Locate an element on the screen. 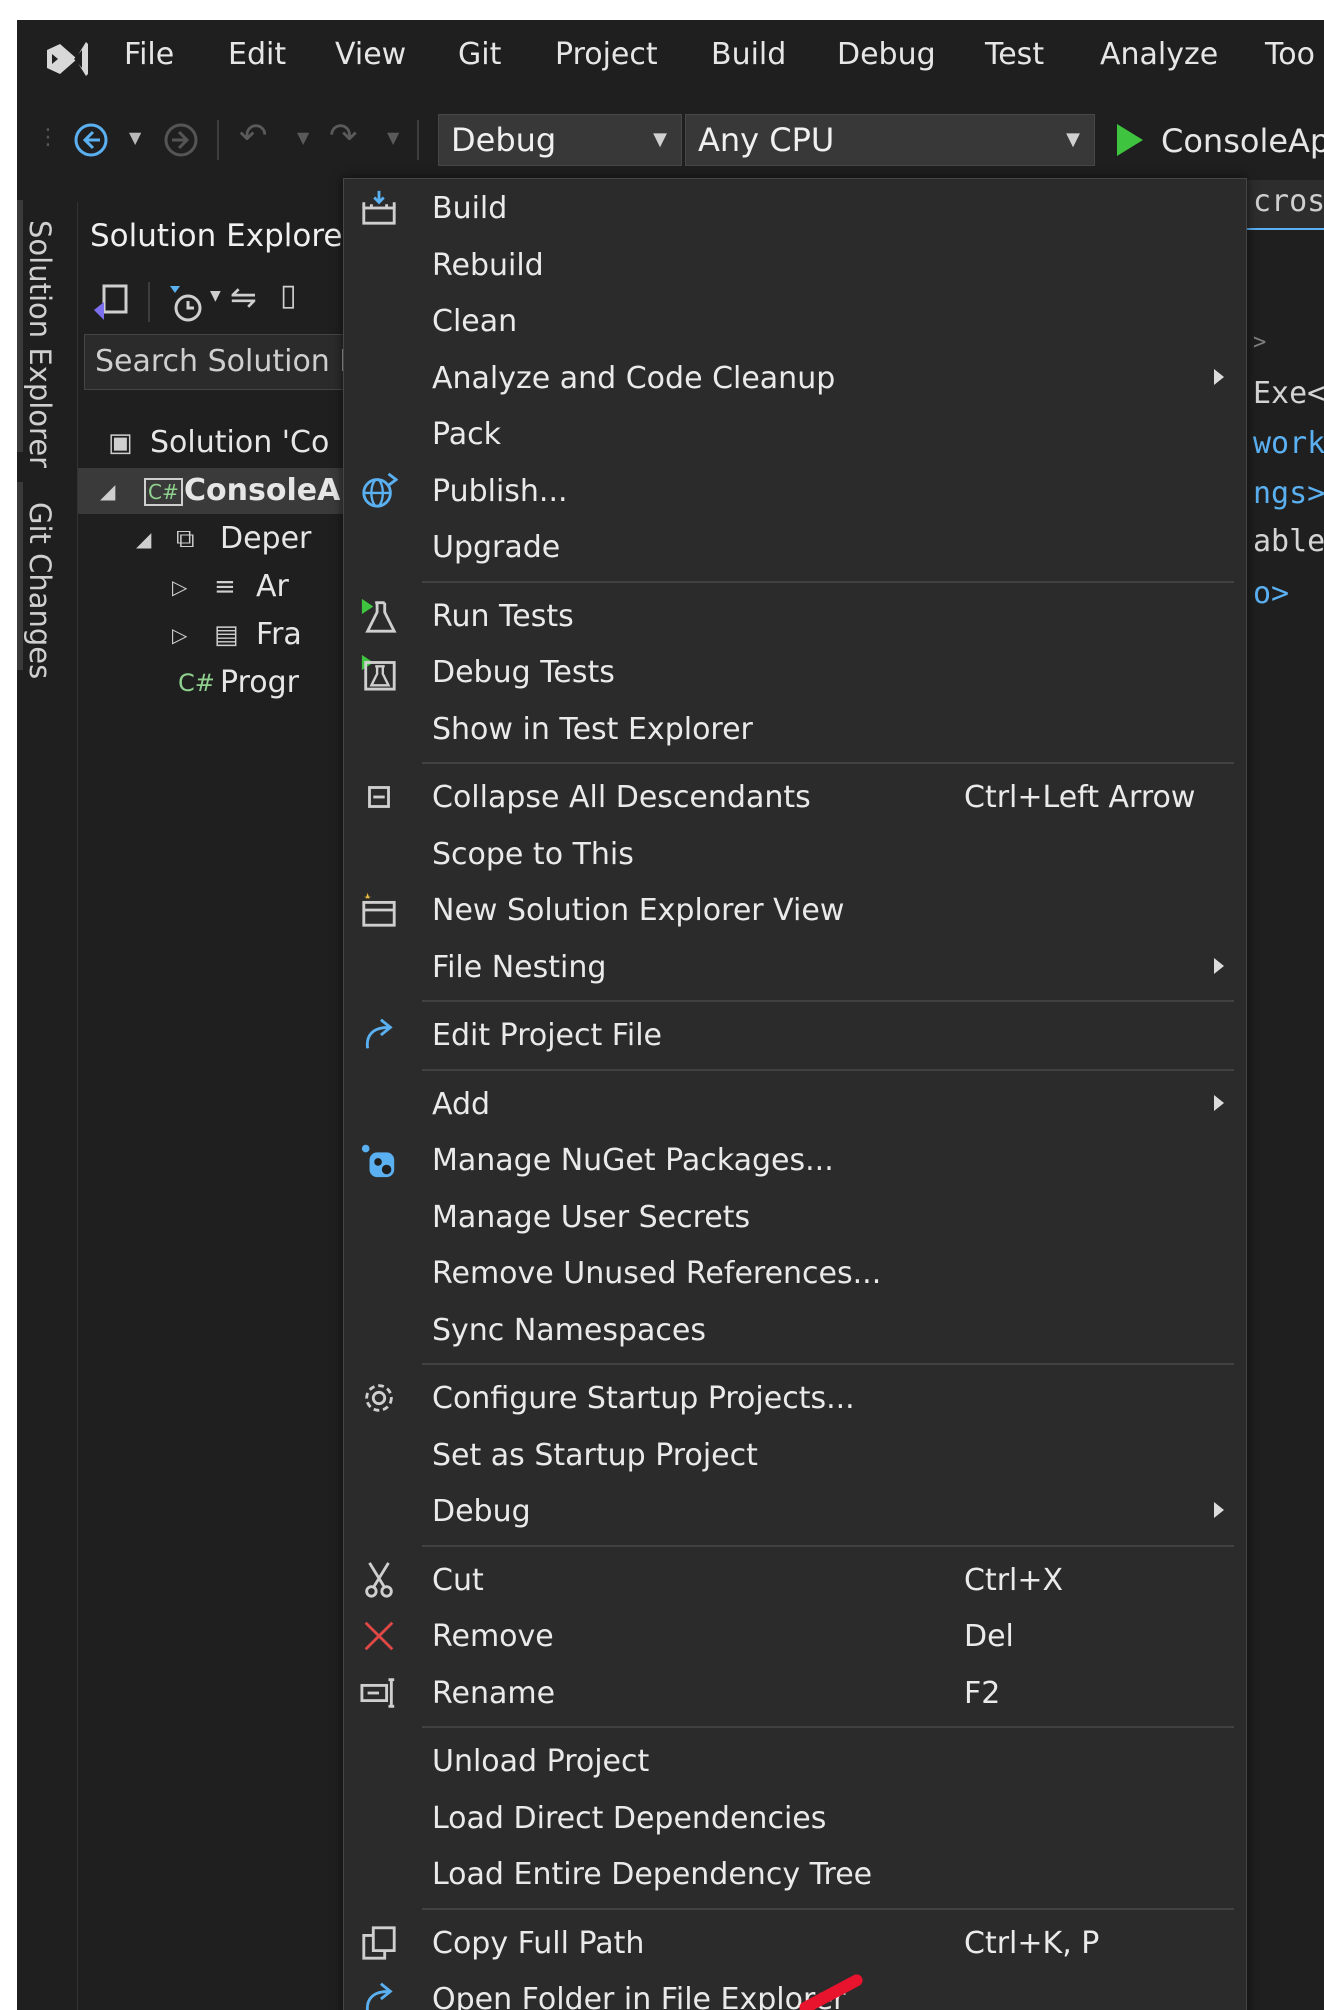 This screenshot has width=1324, height=2010. tab-git-changes: Git Changes is located at coordinates (37, 597).